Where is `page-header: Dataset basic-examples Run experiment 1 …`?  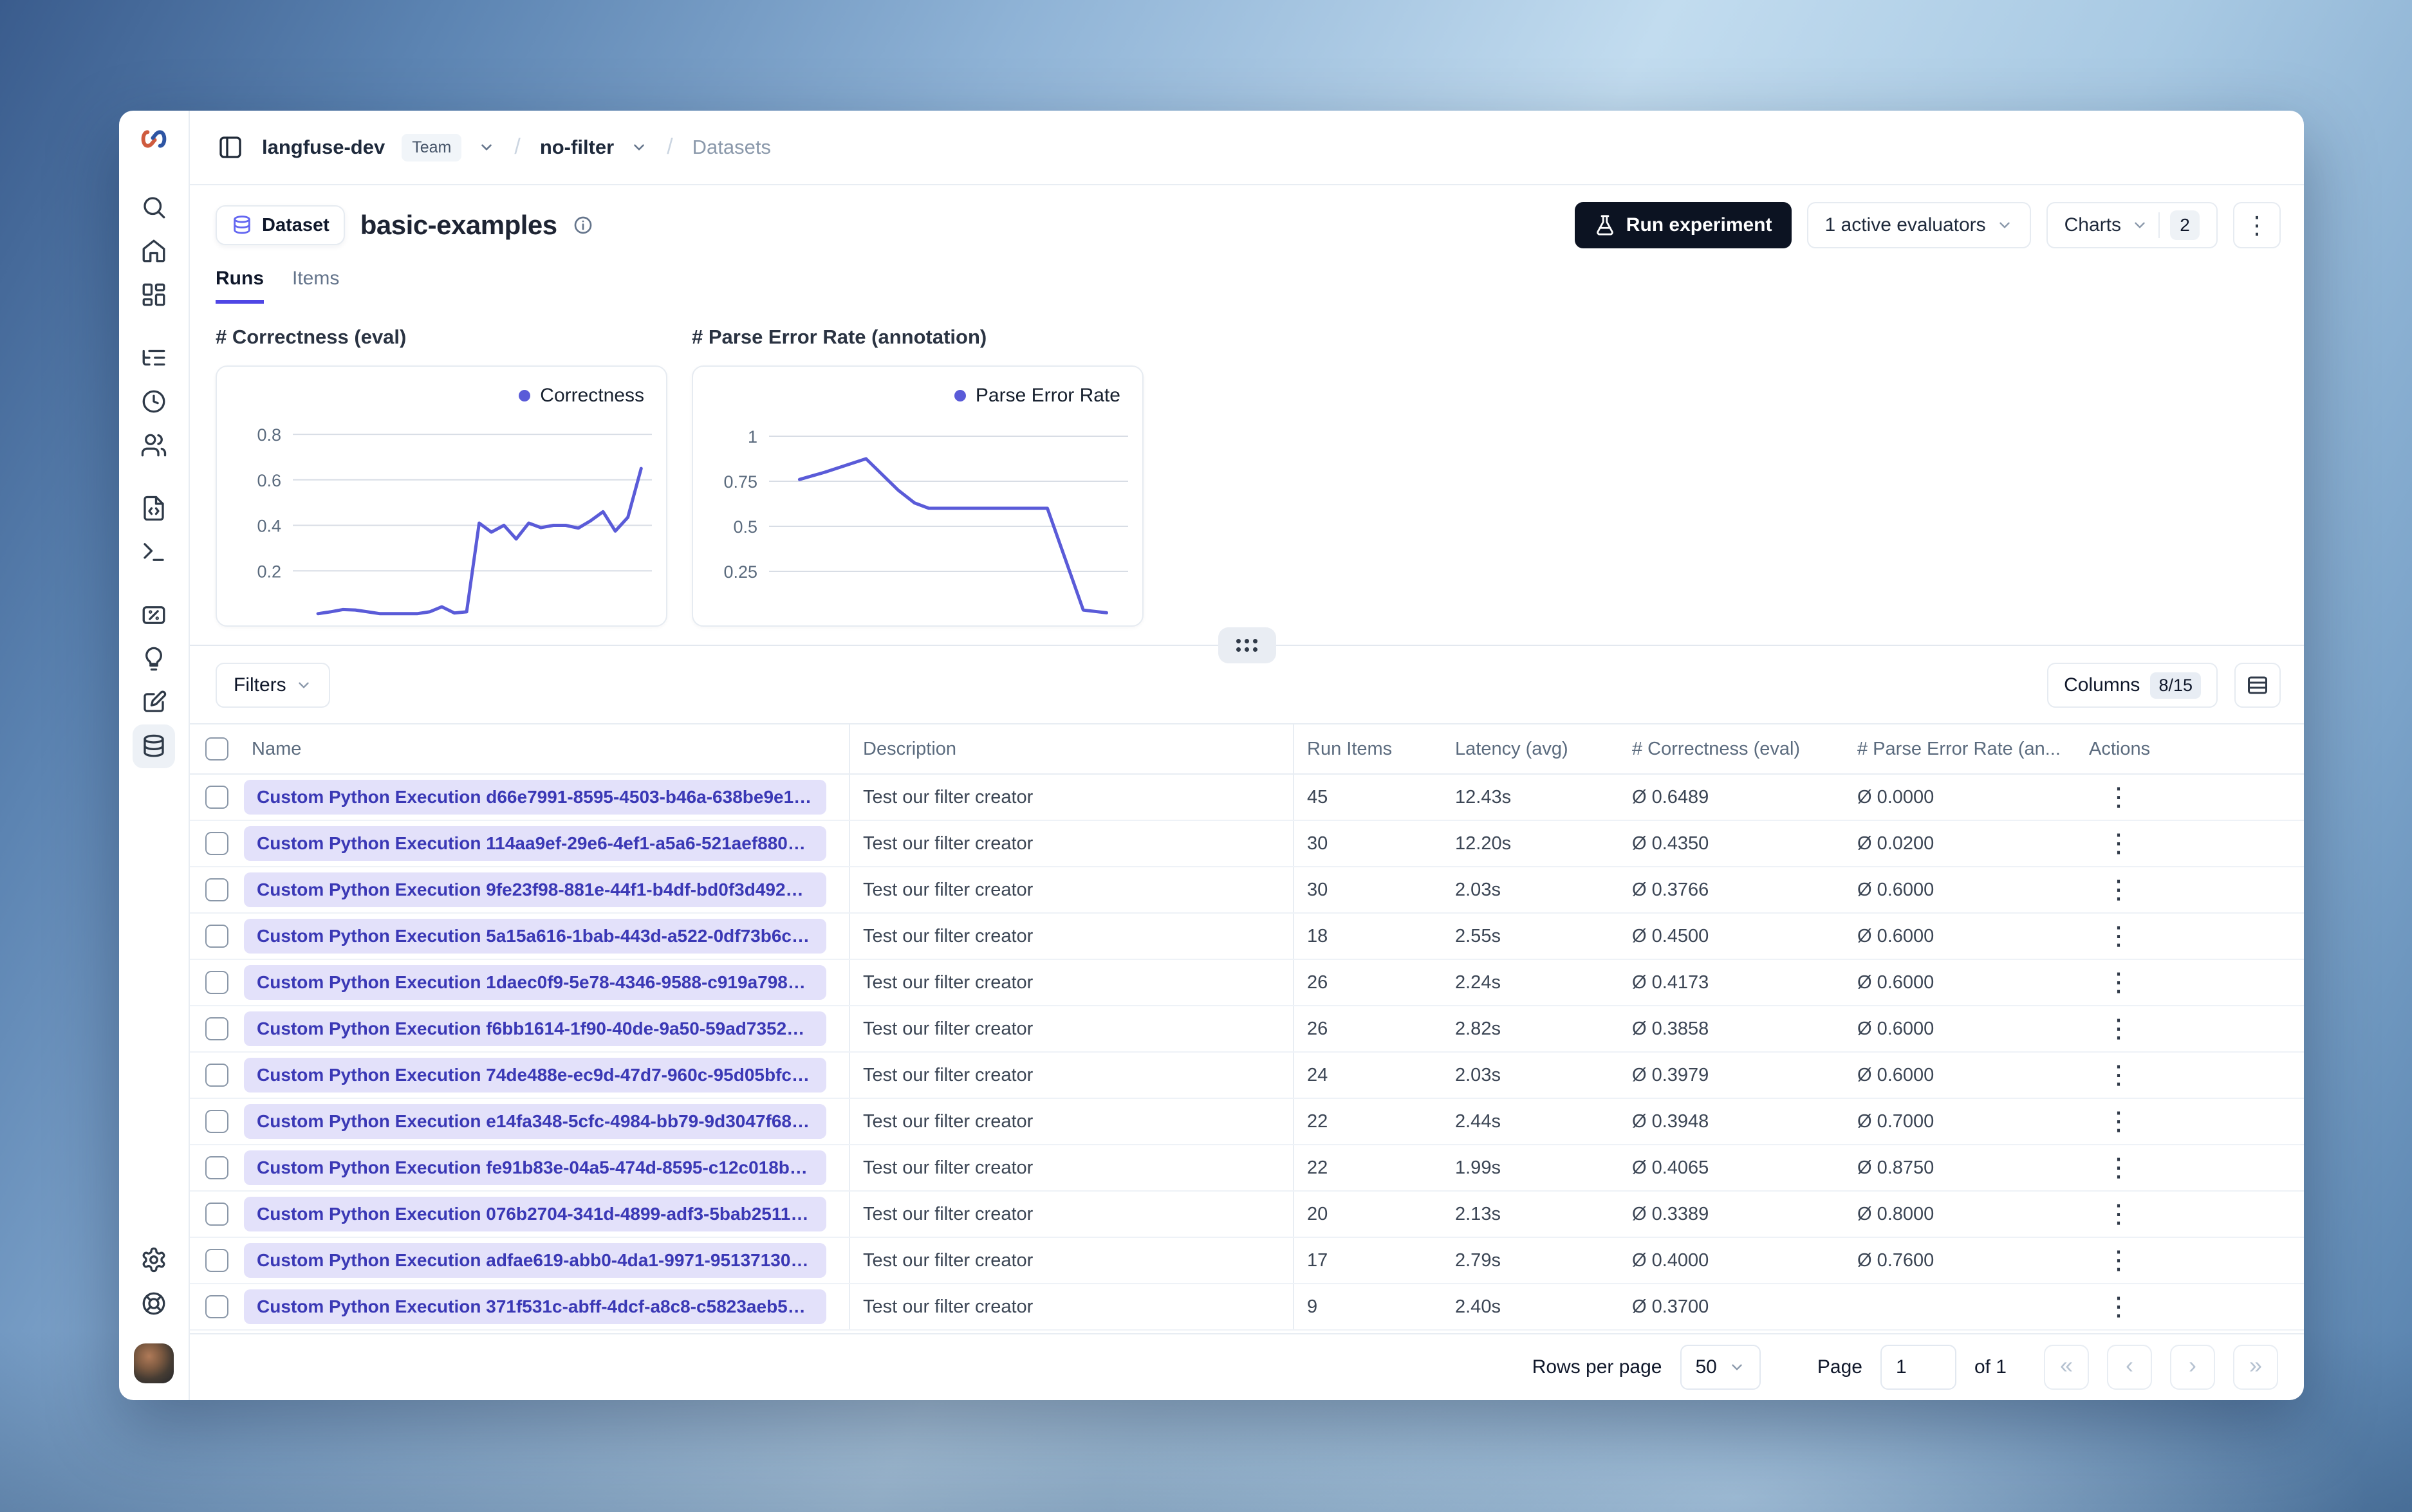
page-header: Dataset basic-examples Run experiment 1 … is located at coordinates (1247, 216).